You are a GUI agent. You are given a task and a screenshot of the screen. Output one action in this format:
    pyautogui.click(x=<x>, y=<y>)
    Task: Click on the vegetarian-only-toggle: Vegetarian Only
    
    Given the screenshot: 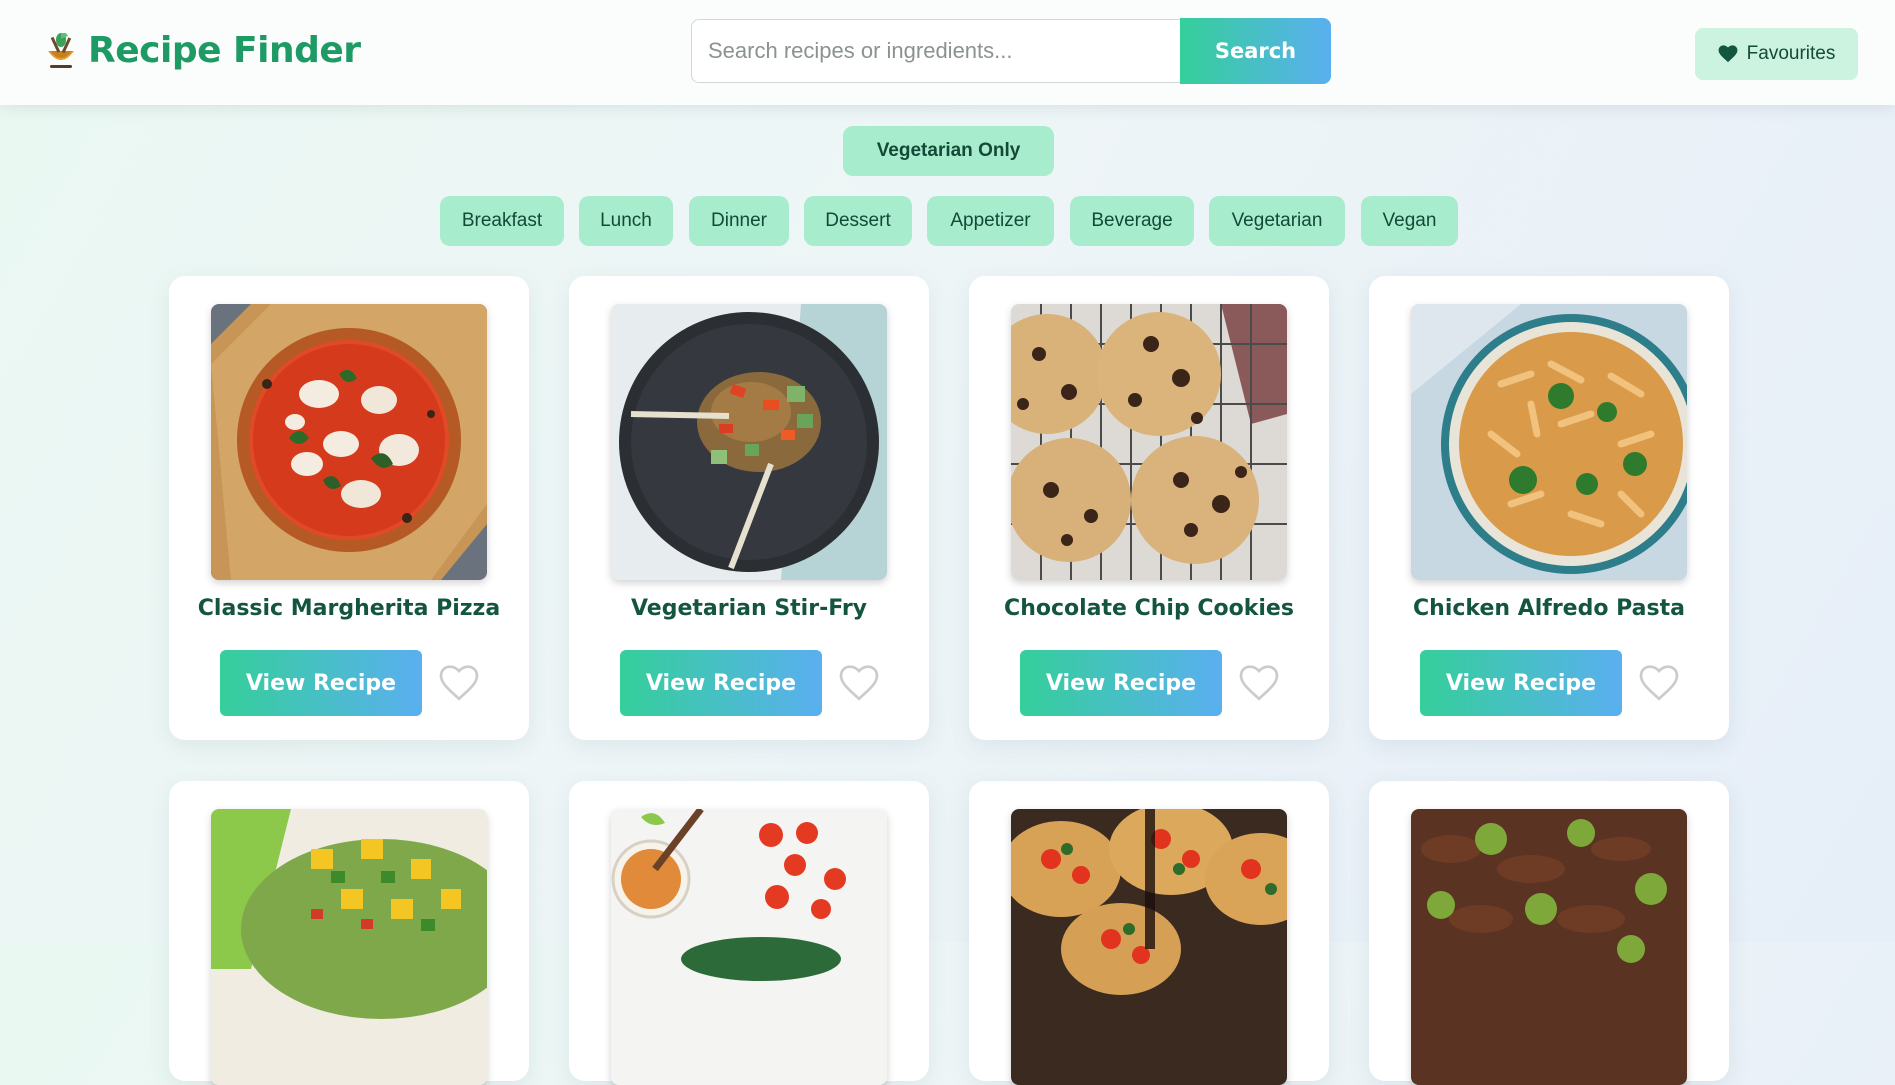 What is the action you would take?
    pyautogui.click(x=948, y=151)
    